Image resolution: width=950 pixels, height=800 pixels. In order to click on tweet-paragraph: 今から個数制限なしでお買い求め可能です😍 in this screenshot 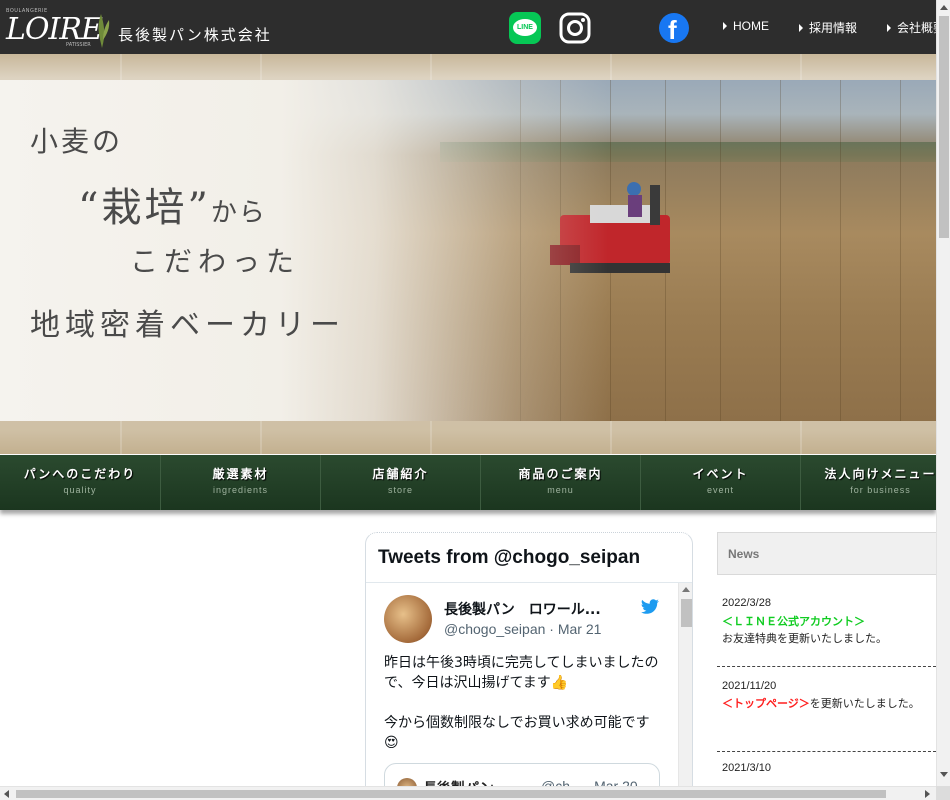, I will do `click(517, 733)`.